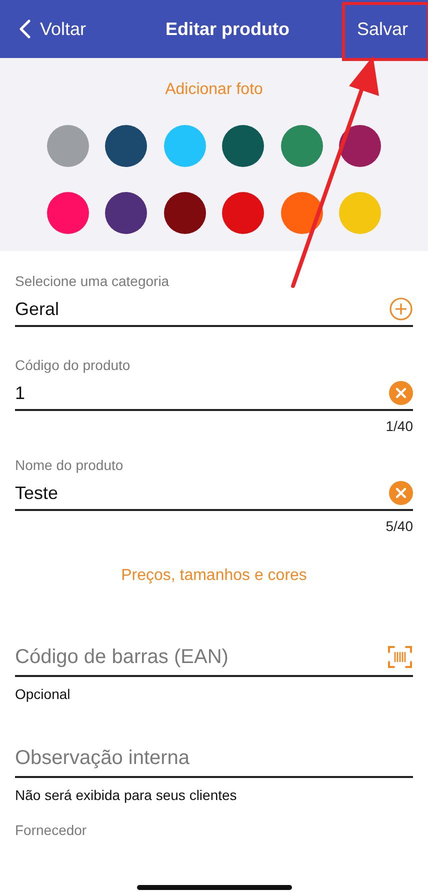 The image size is (428, 896). What do you see at coordinates (52, 29) in the screenshot?
I see `back-button: Voltar` at bounding box center [52, 29].